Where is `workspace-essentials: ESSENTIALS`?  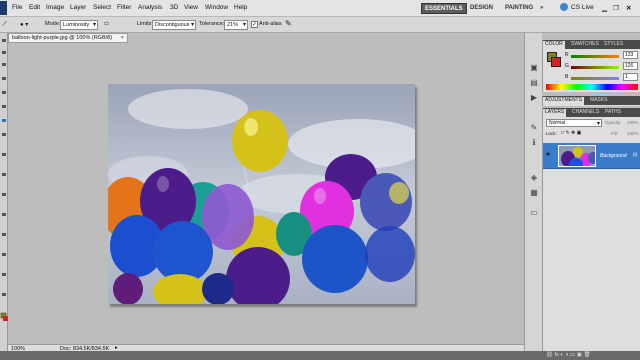 workspace-essentials: ESSENTIALS is located at coordinates (444, 8).